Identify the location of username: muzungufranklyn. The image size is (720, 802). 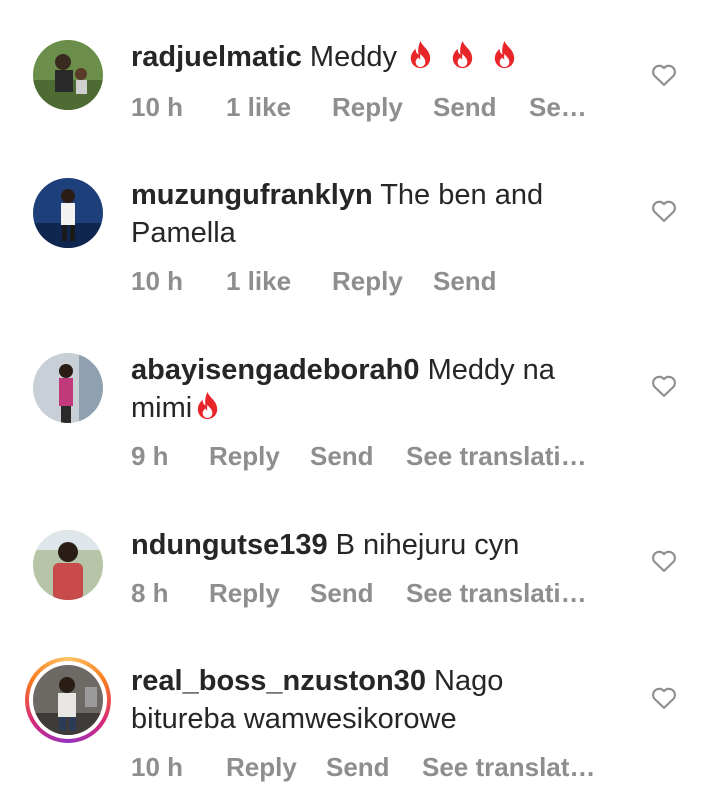
(252, 195).